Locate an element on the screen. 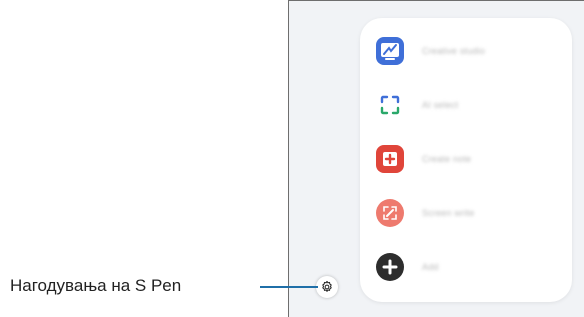 The height and width of the screenshot is (317, 584). gear-icon is located at coordinates (327, 286).